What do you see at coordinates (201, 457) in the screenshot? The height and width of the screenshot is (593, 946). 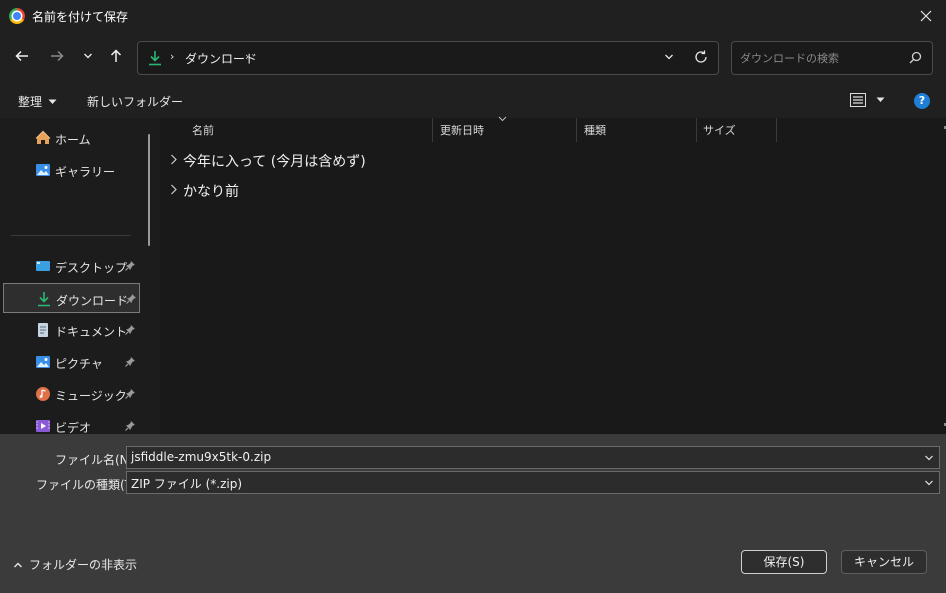 I see `filename-input: jsfiddle-zmu9x5tk-0.zip` at bounding box center [201, 457].